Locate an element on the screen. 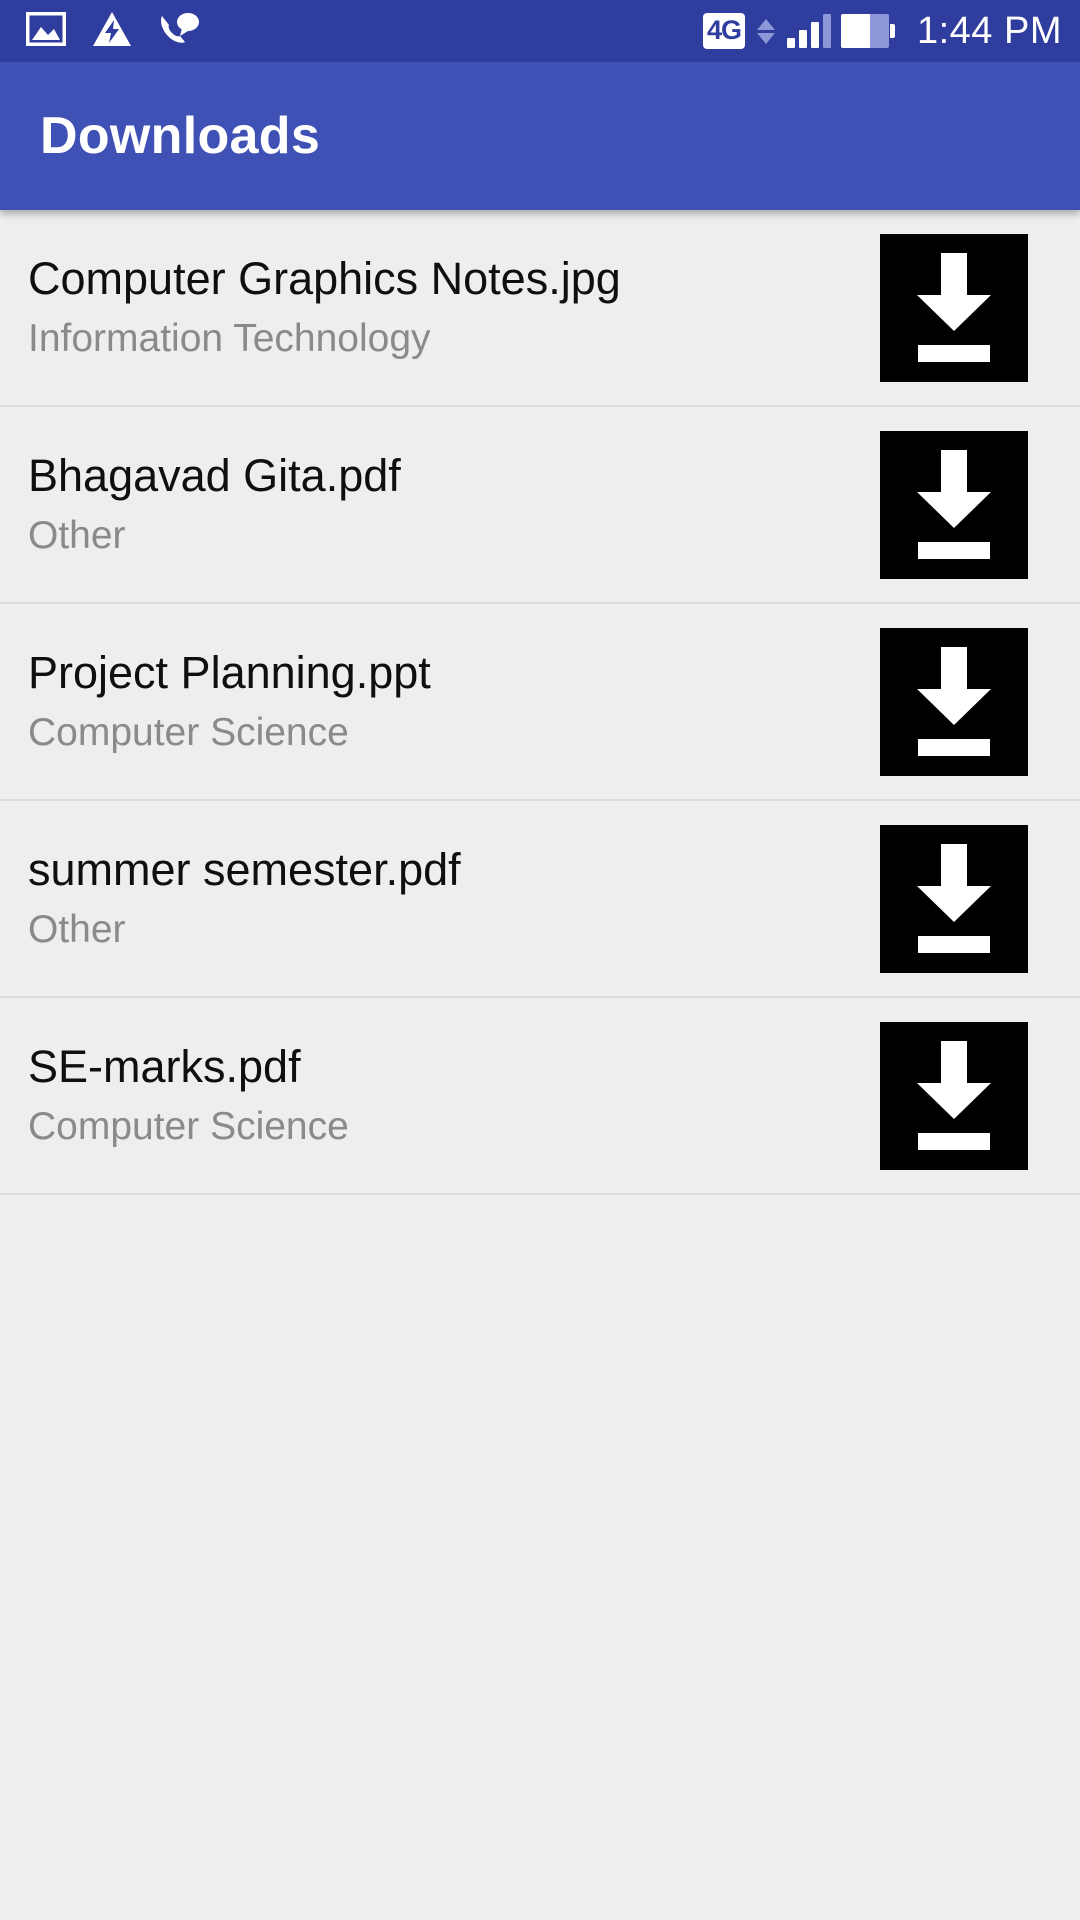 The width and height of the screenshot is (1080, 1920). list-item: summer semester.pdf Other is located at coordinates (540, 899).